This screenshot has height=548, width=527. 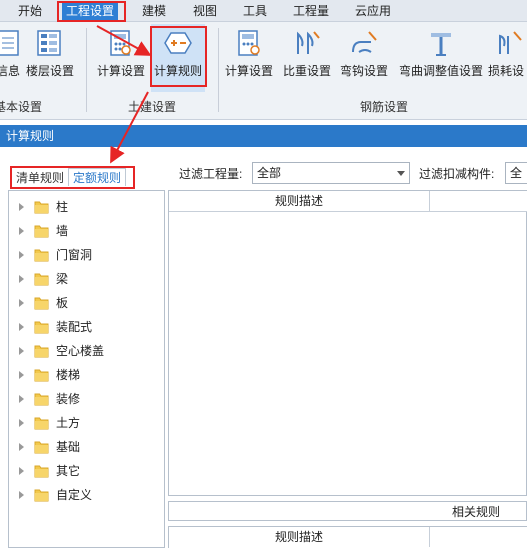 What do you see at coordinates (255, 11) in the screenshot?
I see `menu-tools: 工具` at bounding box center [255, 11].